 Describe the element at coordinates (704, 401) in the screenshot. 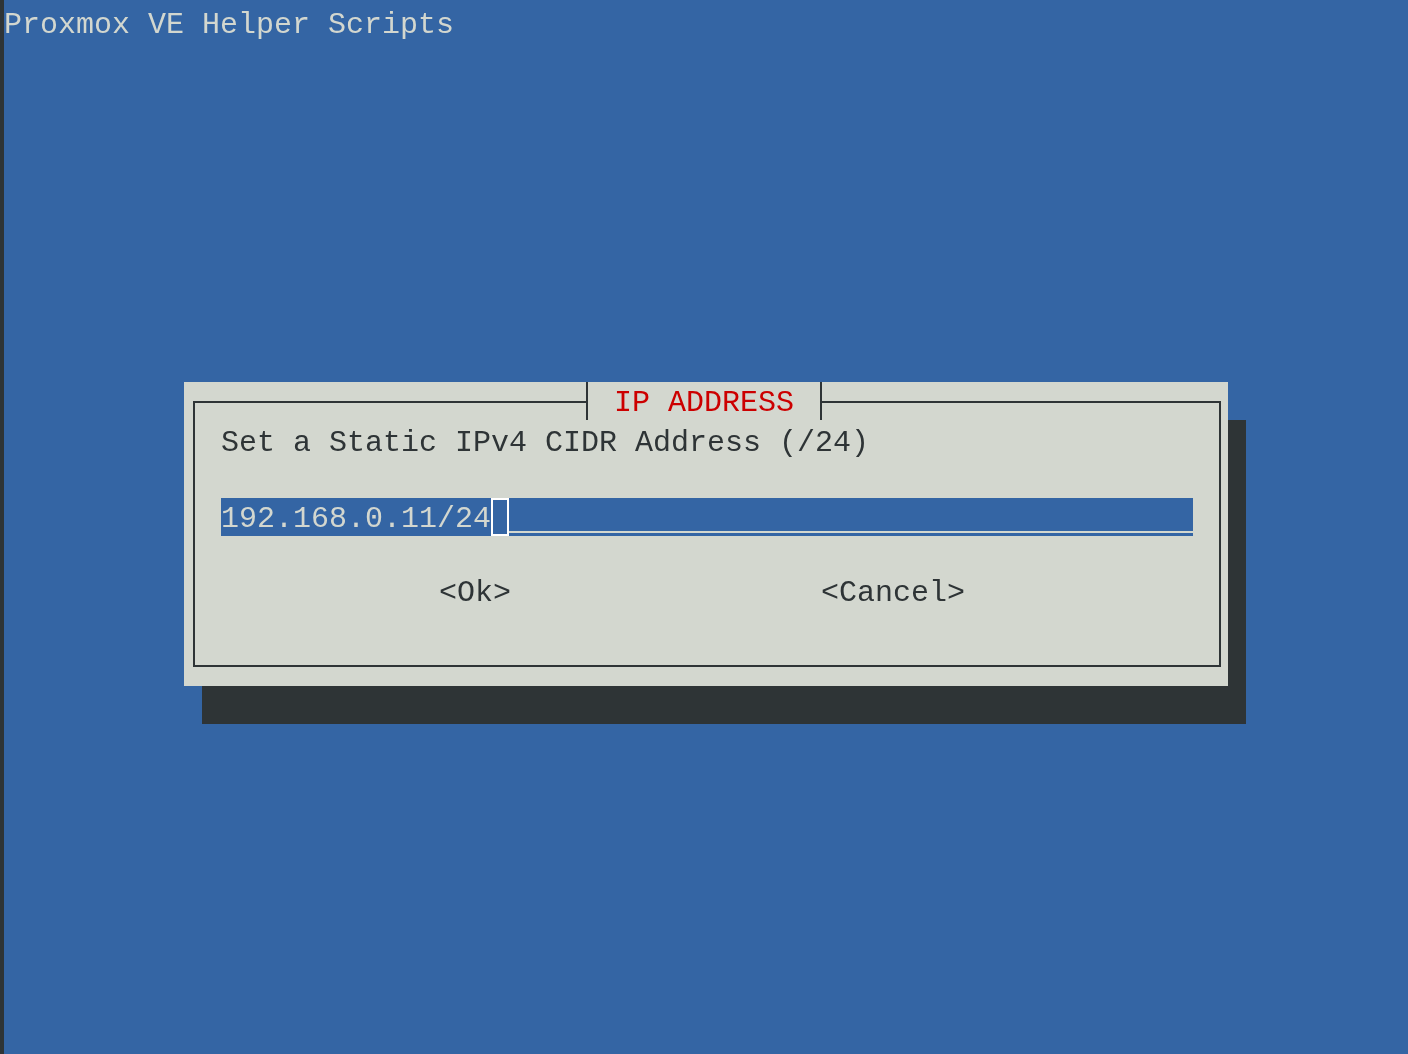

I see `dialog-title: IP ADDRESS` at that location.